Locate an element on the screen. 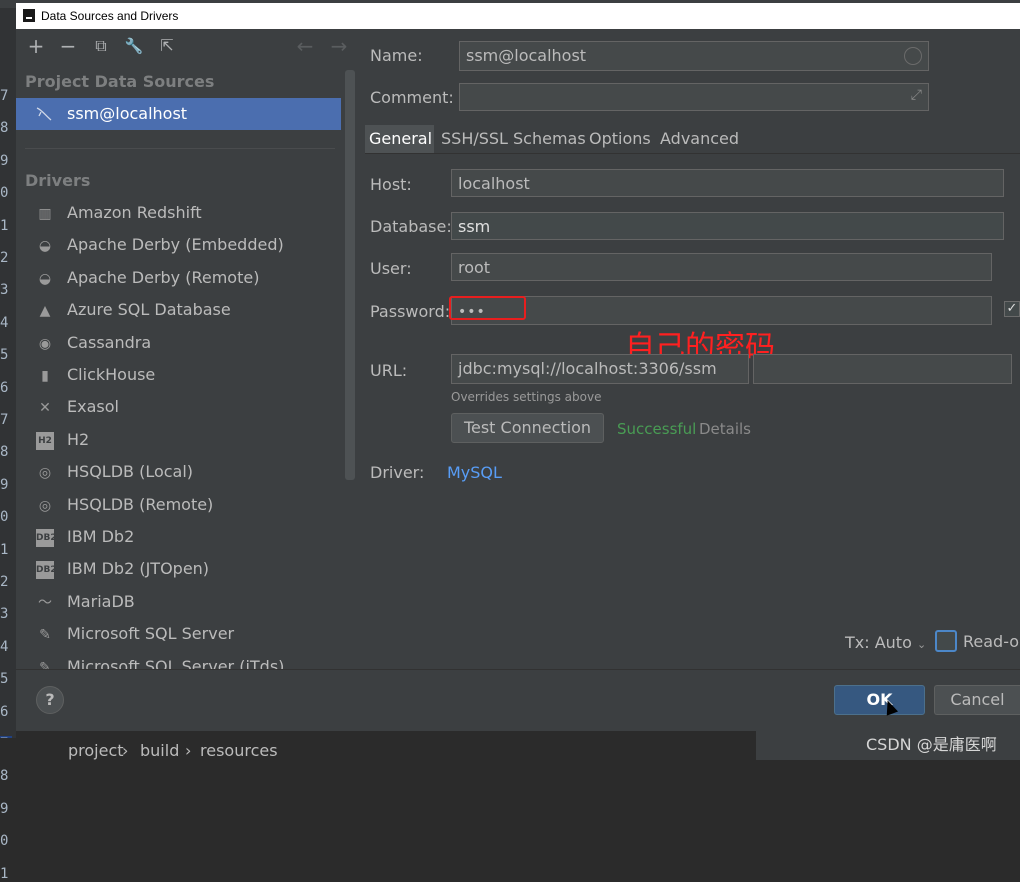 The height and width of the screenshot is (882, 1020). line-number: 2 is located at coordinates (4, 582).